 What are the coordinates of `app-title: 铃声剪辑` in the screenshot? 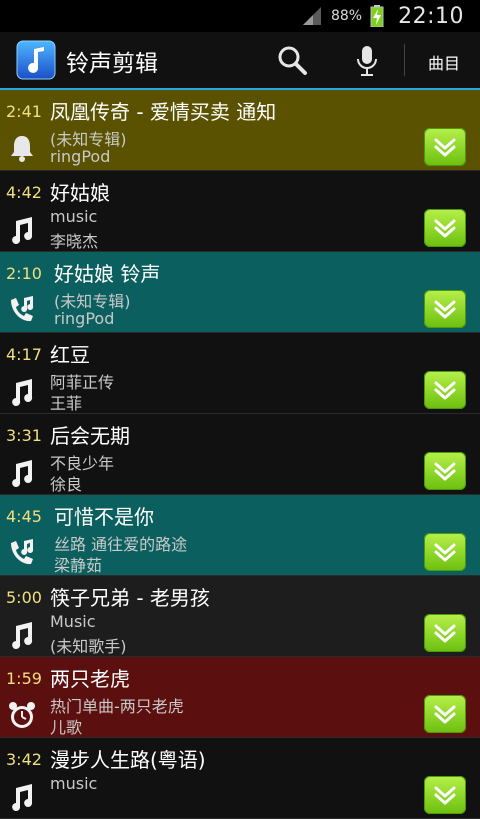 It's located at (112, 64).